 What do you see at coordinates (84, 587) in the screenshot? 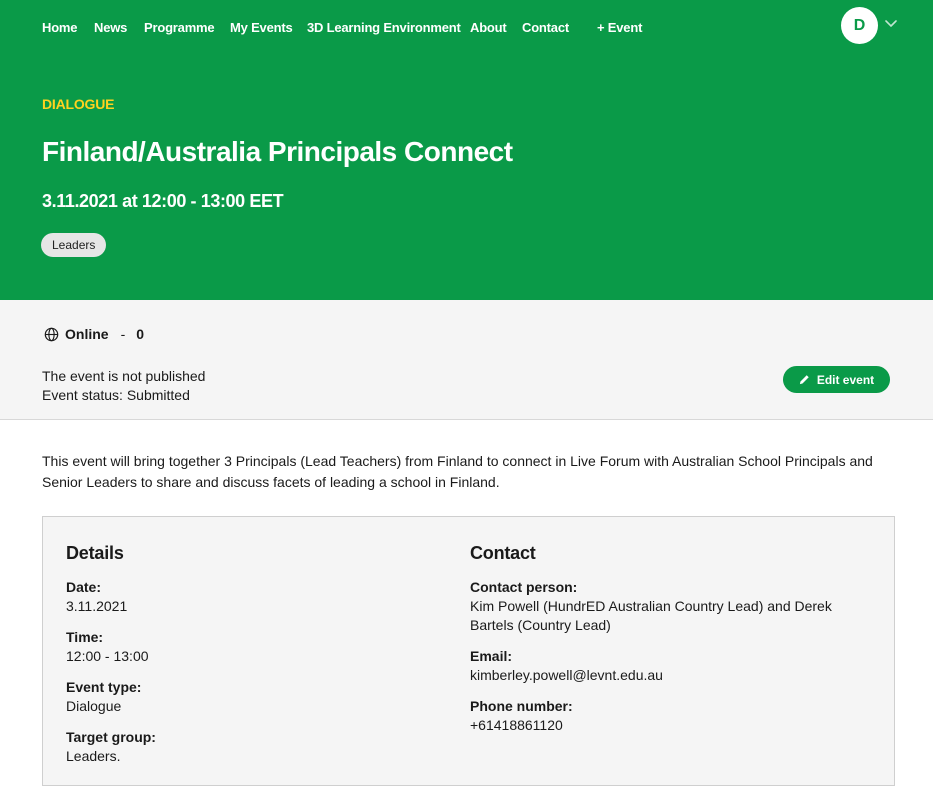
I see `detail-date-label: Date:` at bounding box center [84, 587].